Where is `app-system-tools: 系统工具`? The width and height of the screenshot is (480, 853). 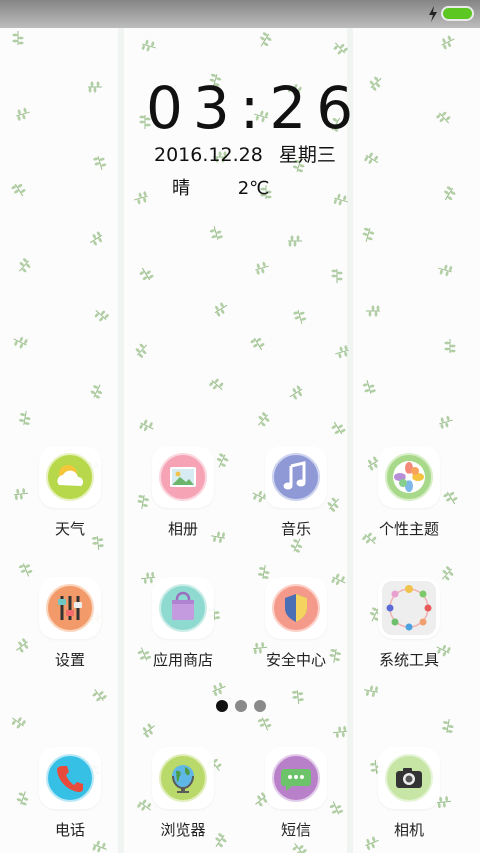 app-system-tools: 系统工具 is located at coordinates (409, 627).